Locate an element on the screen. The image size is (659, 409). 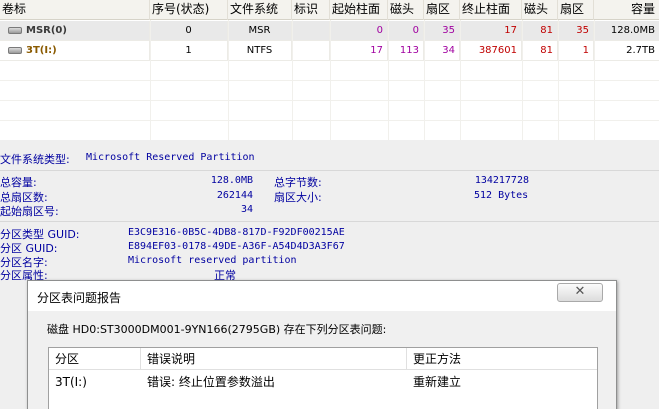
problem-partition: 3T(I:) is located at coordinates (95, 382).